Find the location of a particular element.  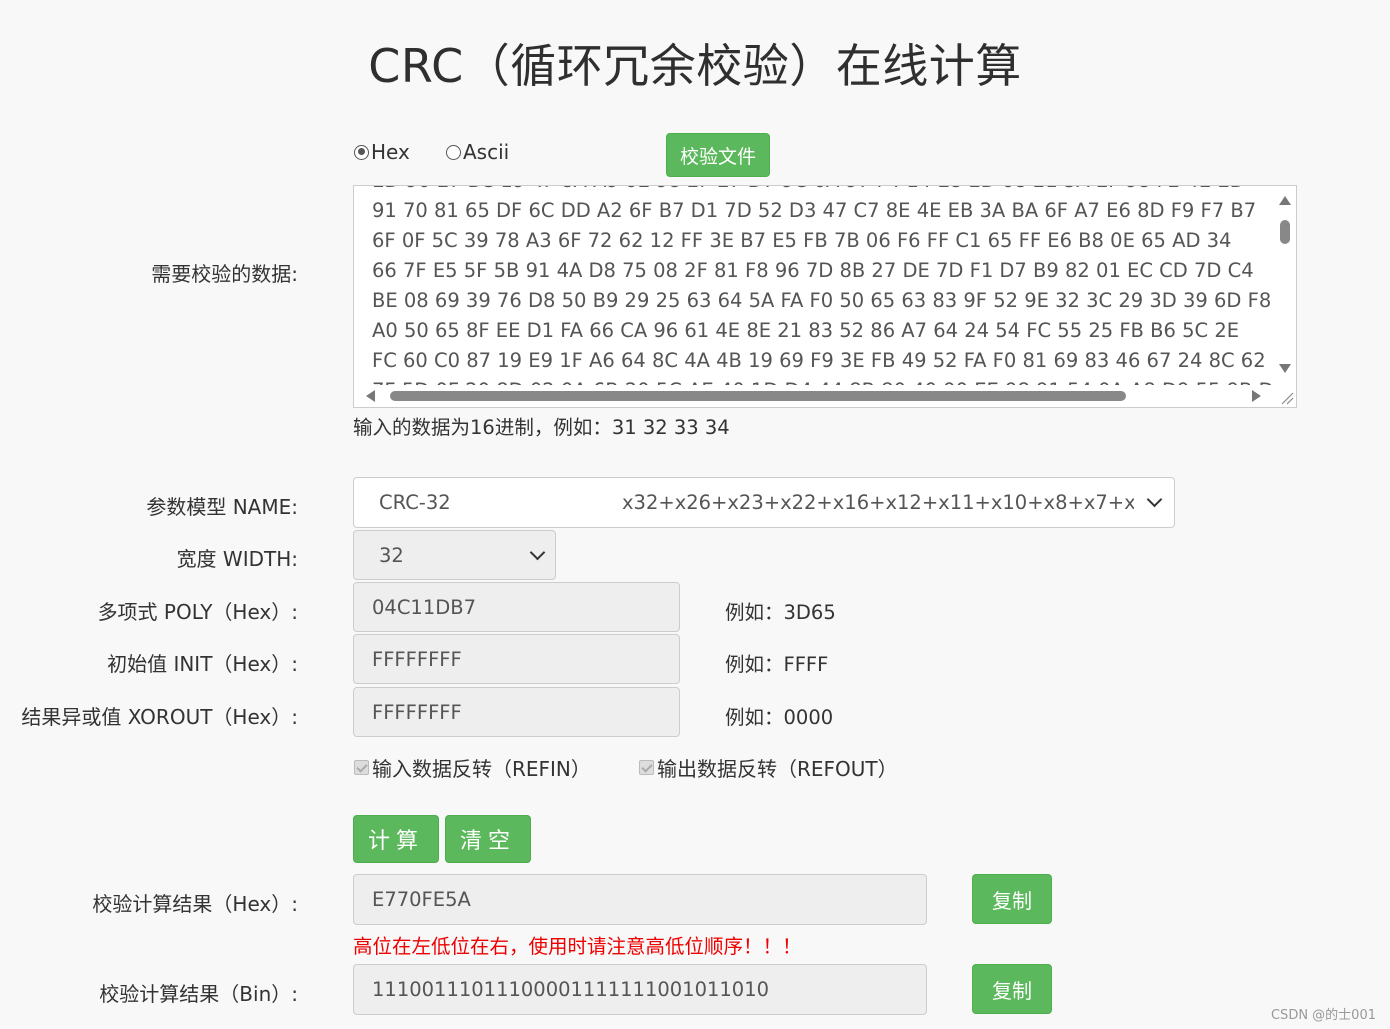

result-hex-output: E770FE5A is located at coordinates (640, 899).